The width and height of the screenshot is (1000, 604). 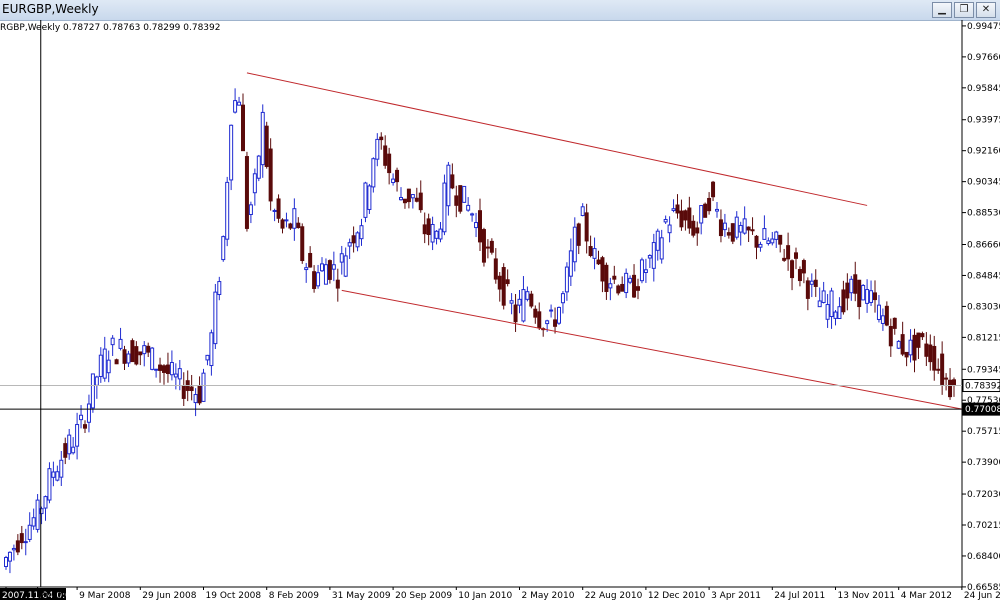 I want to click on restore-button: ❐, so click(x=964, y=10).